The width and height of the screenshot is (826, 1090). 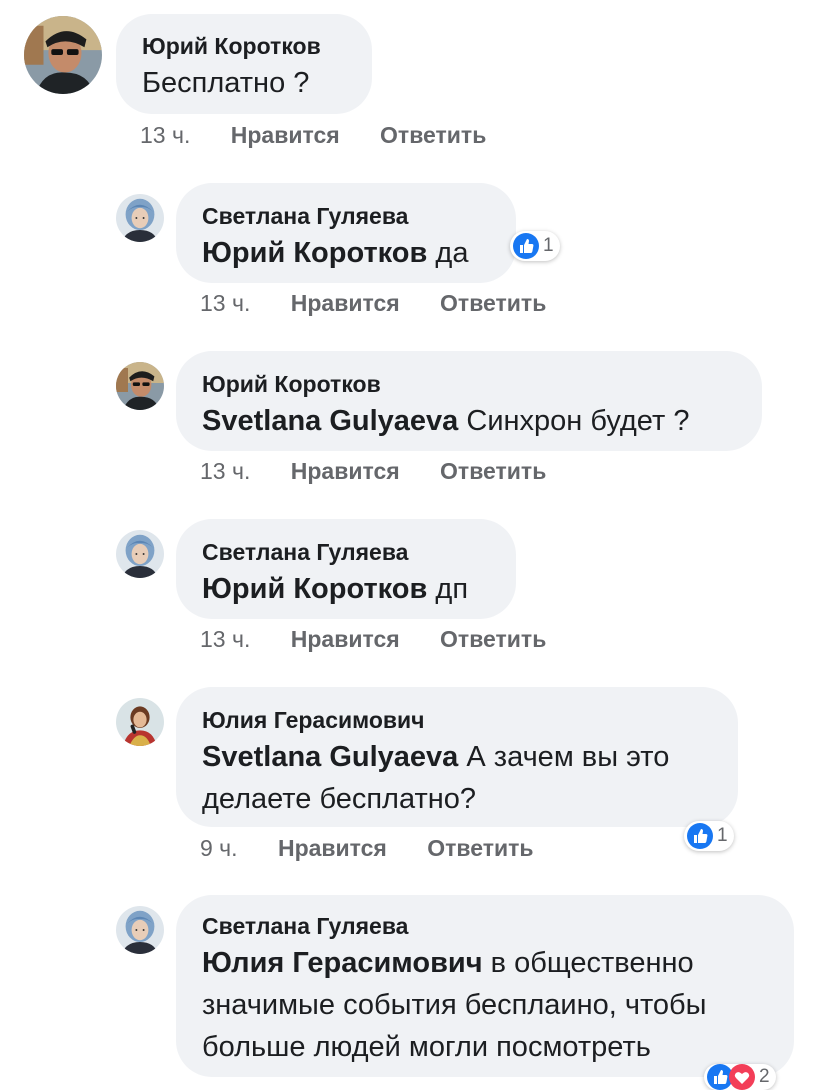 I want to click on comment-text: Бесплатно ?, so click(x=257, y=83).